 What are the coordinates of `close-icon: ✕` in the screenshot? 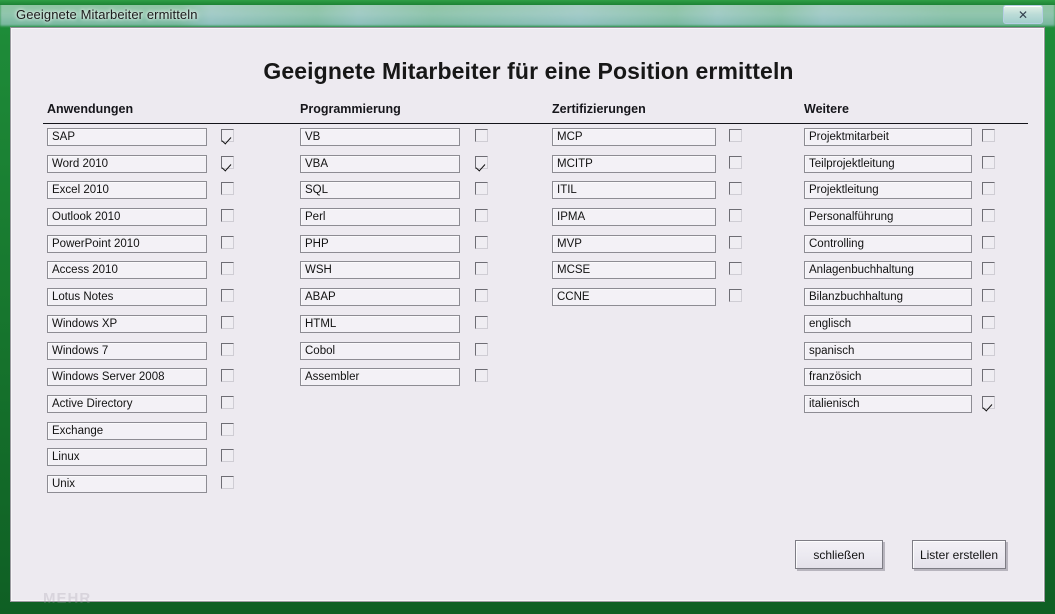 It's located at (1023, 14).